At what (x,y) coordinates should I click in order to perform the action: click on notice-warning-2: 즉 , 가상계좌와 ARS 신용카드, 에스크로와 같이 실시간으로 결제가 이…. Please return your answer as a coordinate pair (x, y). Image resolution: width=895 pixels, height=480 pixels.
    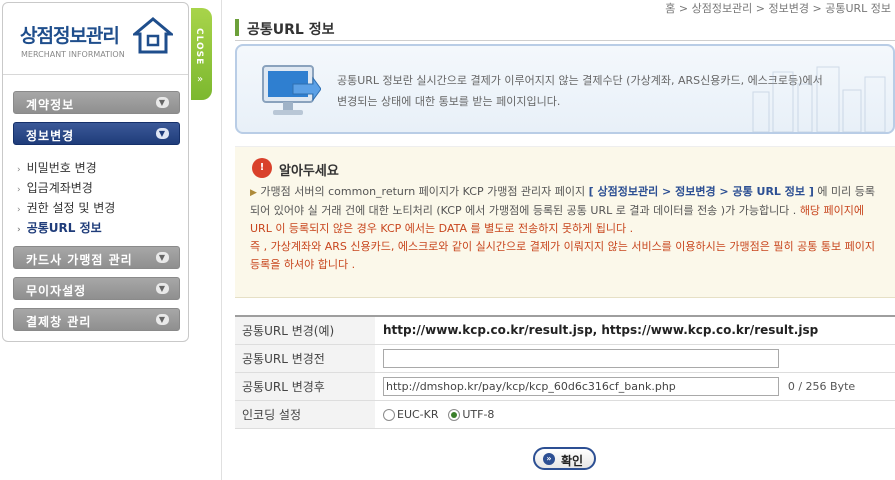
    Looking at the image, I should click on (562, 255).